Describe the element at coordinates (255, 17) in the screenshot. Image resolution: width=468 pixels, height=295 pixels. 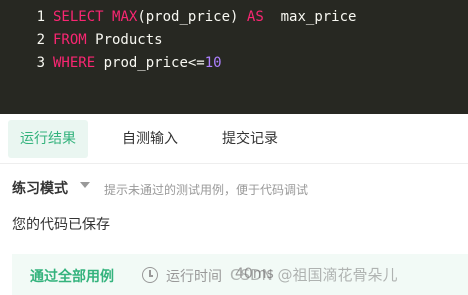
I see `keyword-as: AS` at that location.